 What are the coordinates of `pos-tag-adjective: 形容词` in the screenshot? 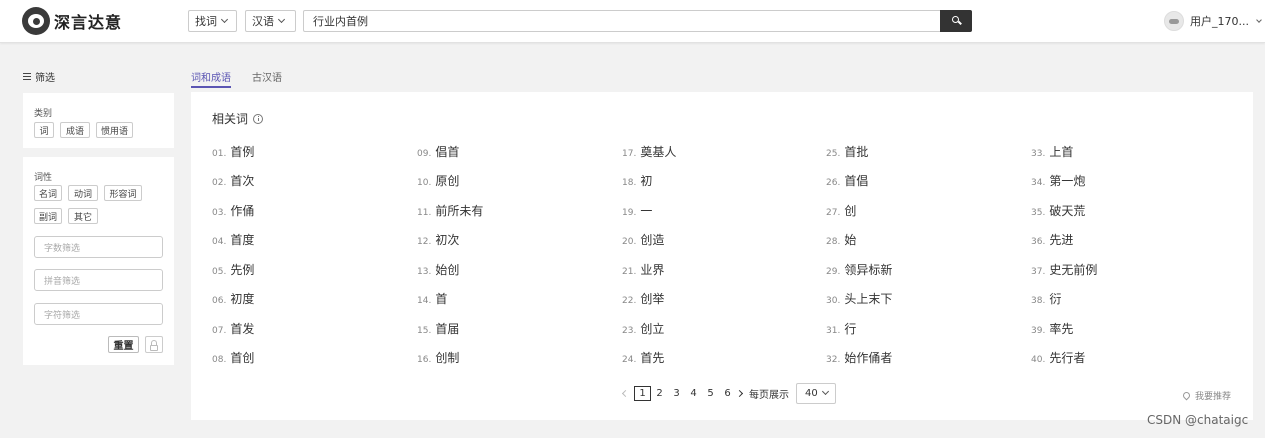 It's located at (123, 193).